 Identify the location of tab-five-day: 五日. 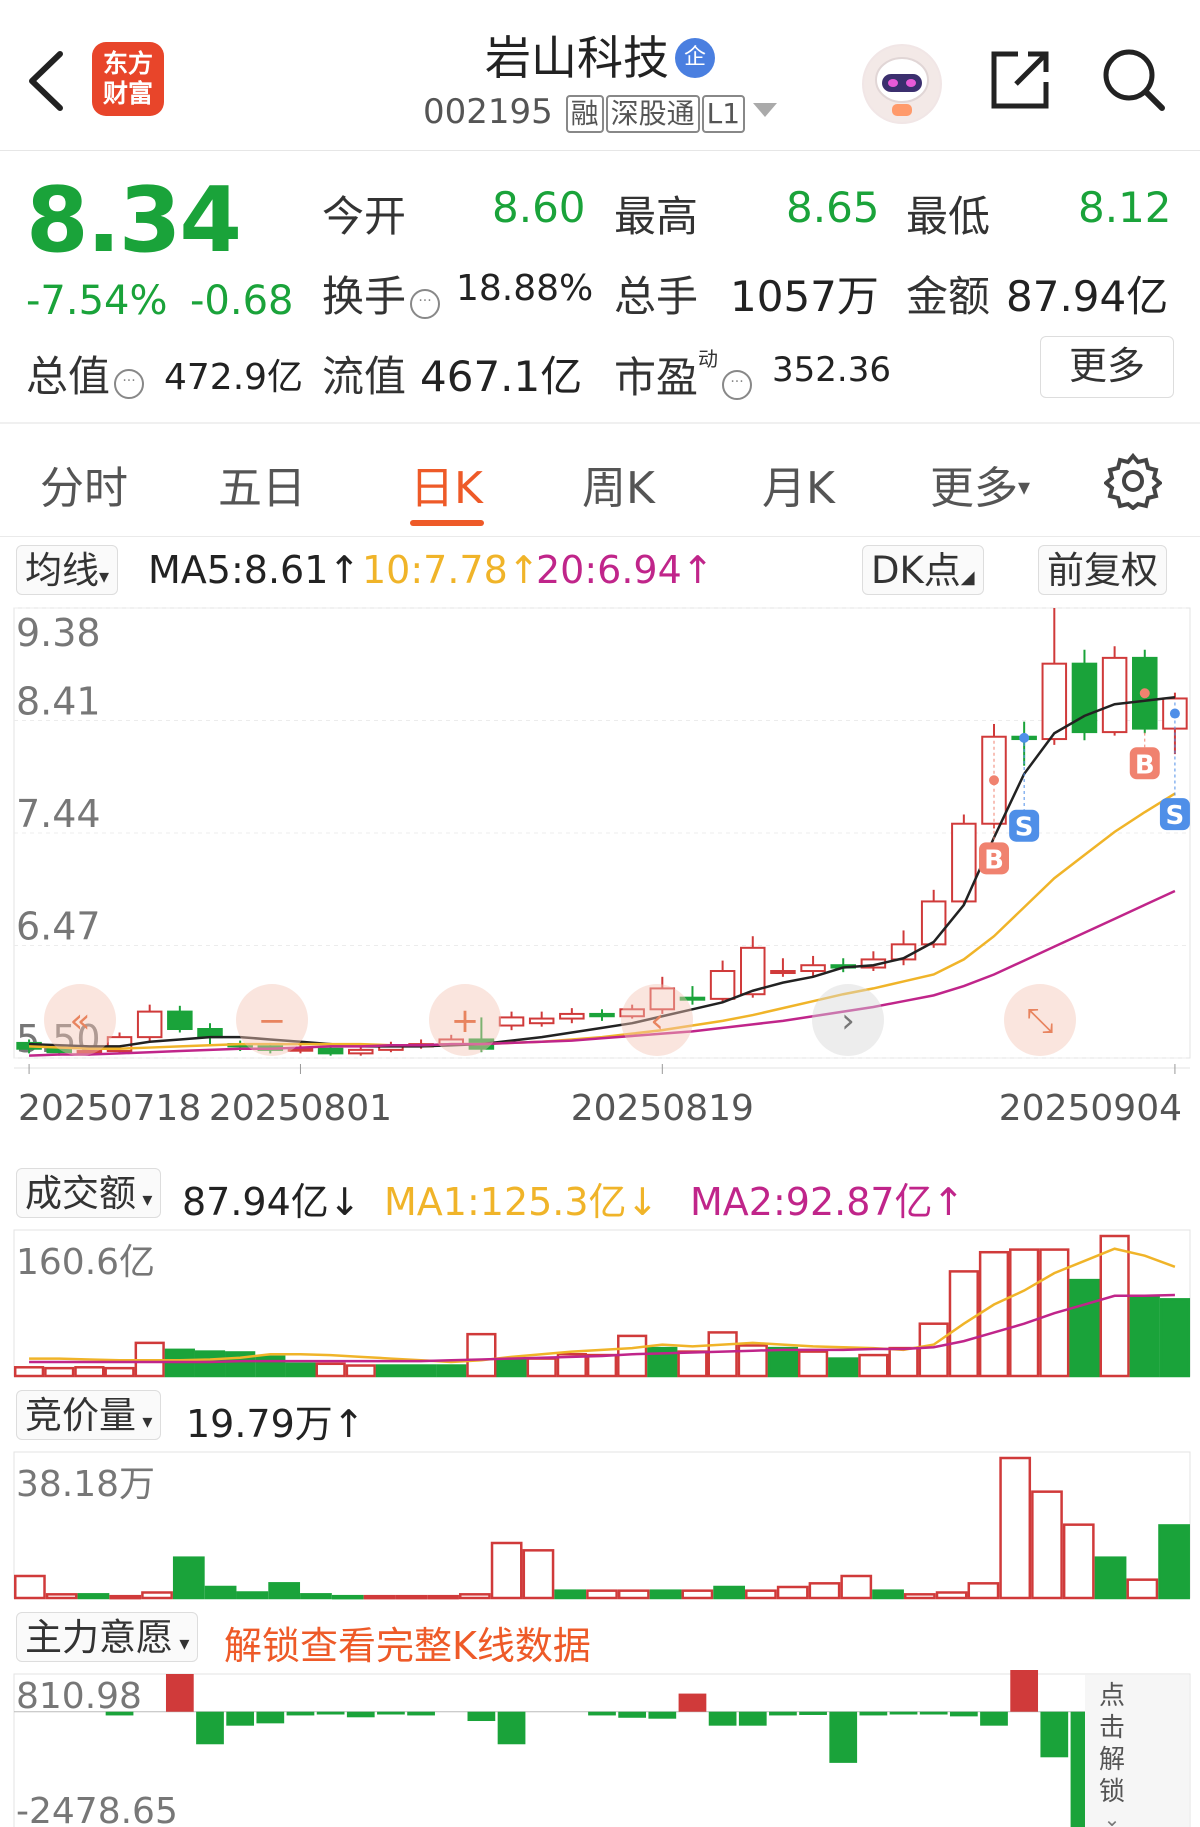
(262, 484).